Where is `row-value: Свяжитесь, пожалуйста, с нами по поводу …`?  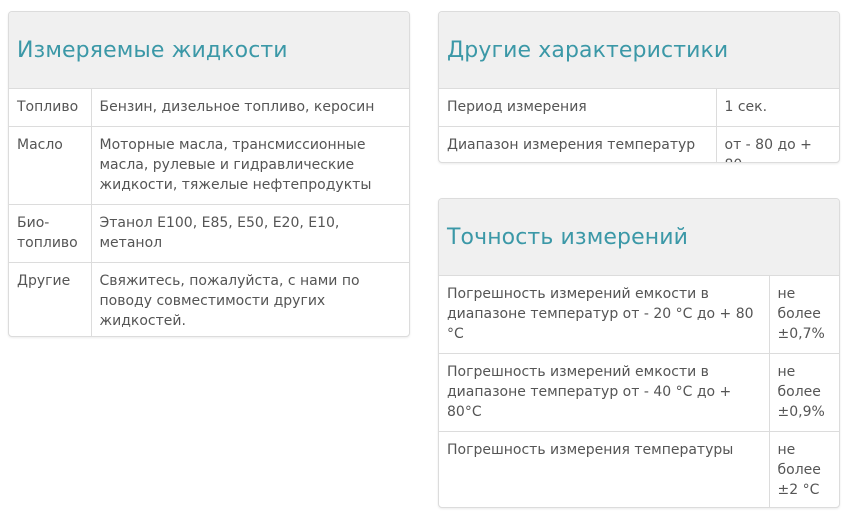 row-value: Свяжитесь, пожалуйста, с нами по поводу … is located at coordinates (249, 299).